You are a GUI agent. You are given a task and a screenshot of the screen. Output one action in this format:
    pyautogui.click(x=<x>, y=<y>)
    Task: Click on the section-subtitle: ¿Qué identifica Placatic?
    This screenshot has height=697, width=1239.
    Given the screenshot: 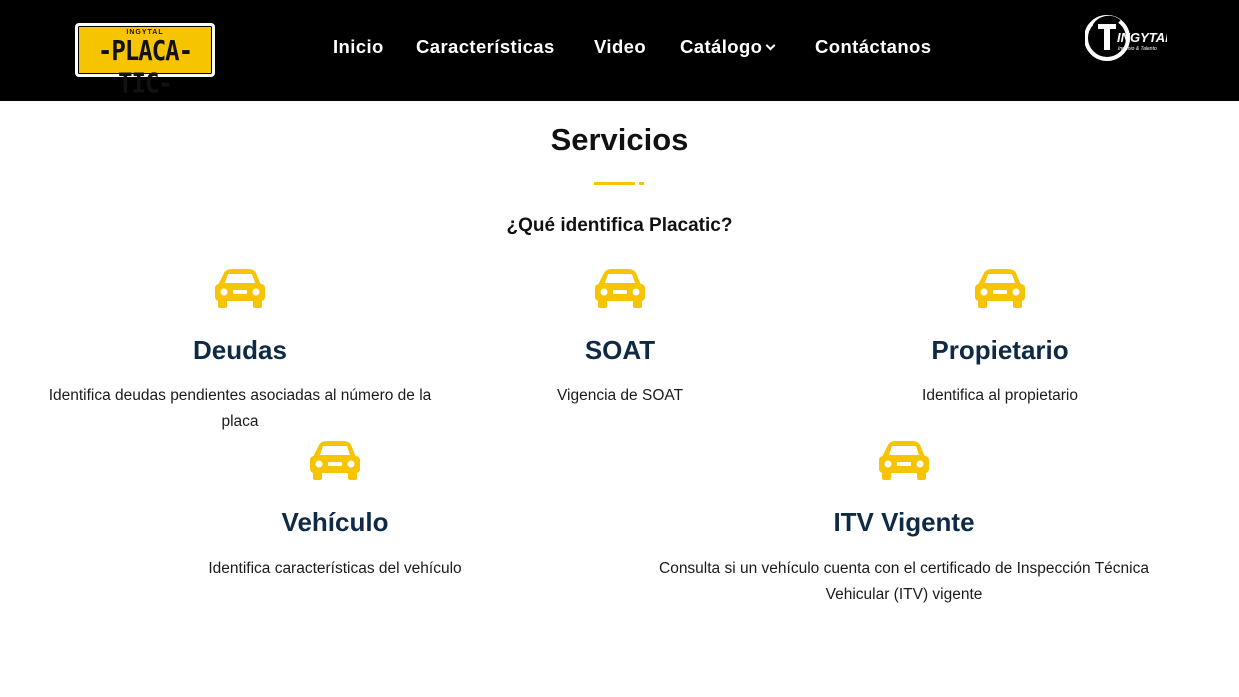 What is the action you would take?
    pyautogui.click(x=619, y=225)
    